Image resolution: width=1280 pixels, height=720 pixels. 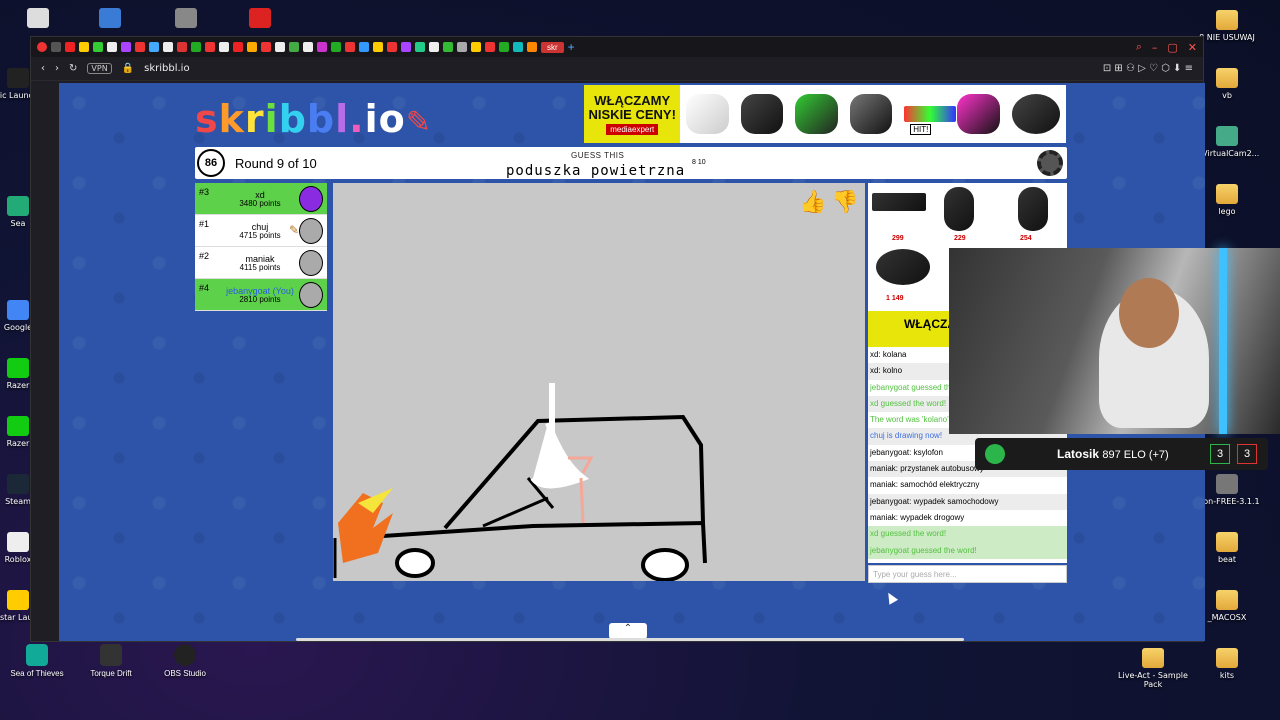 What do you see at coordinates (276, 163) in the screenshot?
I see `round-indicator: Round 9 of 10` at bounding box center [276, 163].